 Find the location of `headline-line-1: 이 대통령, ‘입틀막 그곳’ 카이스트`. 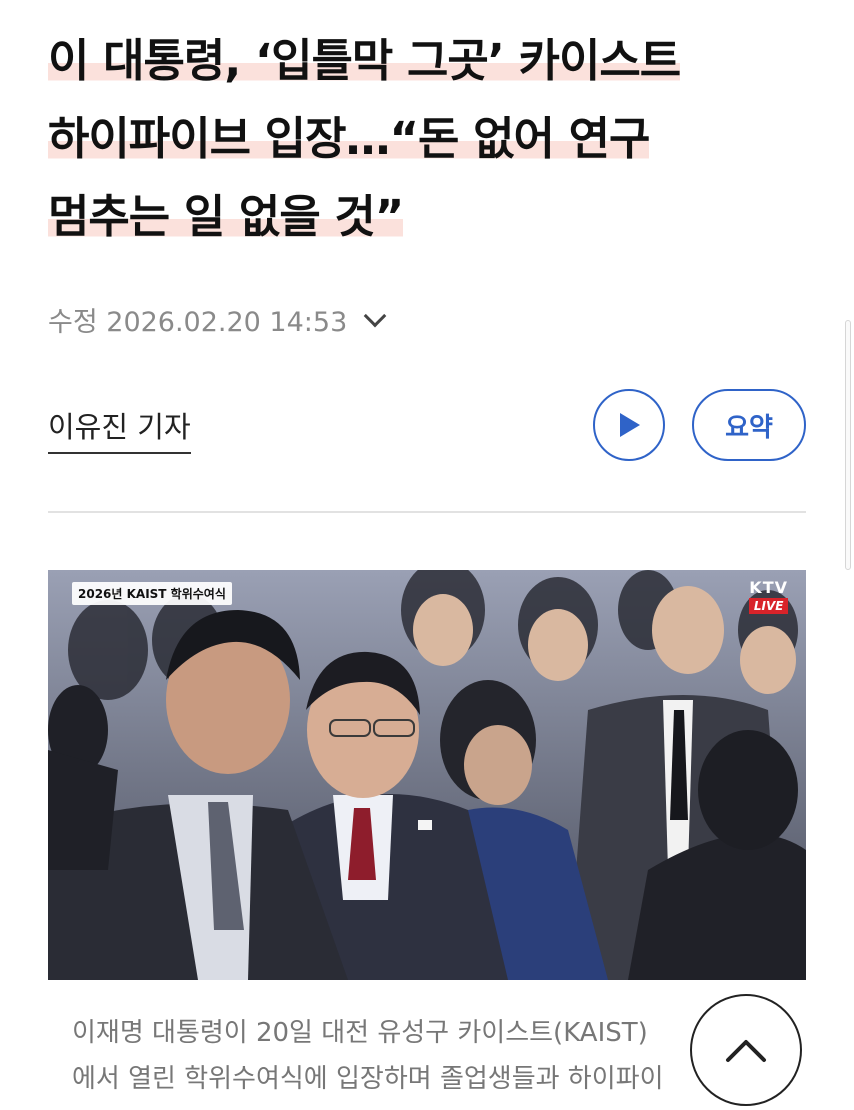

headline-line-1: 이 대통령, ‘입틀막 그곳’ 카이스트 is located at coordinates (364, 60).